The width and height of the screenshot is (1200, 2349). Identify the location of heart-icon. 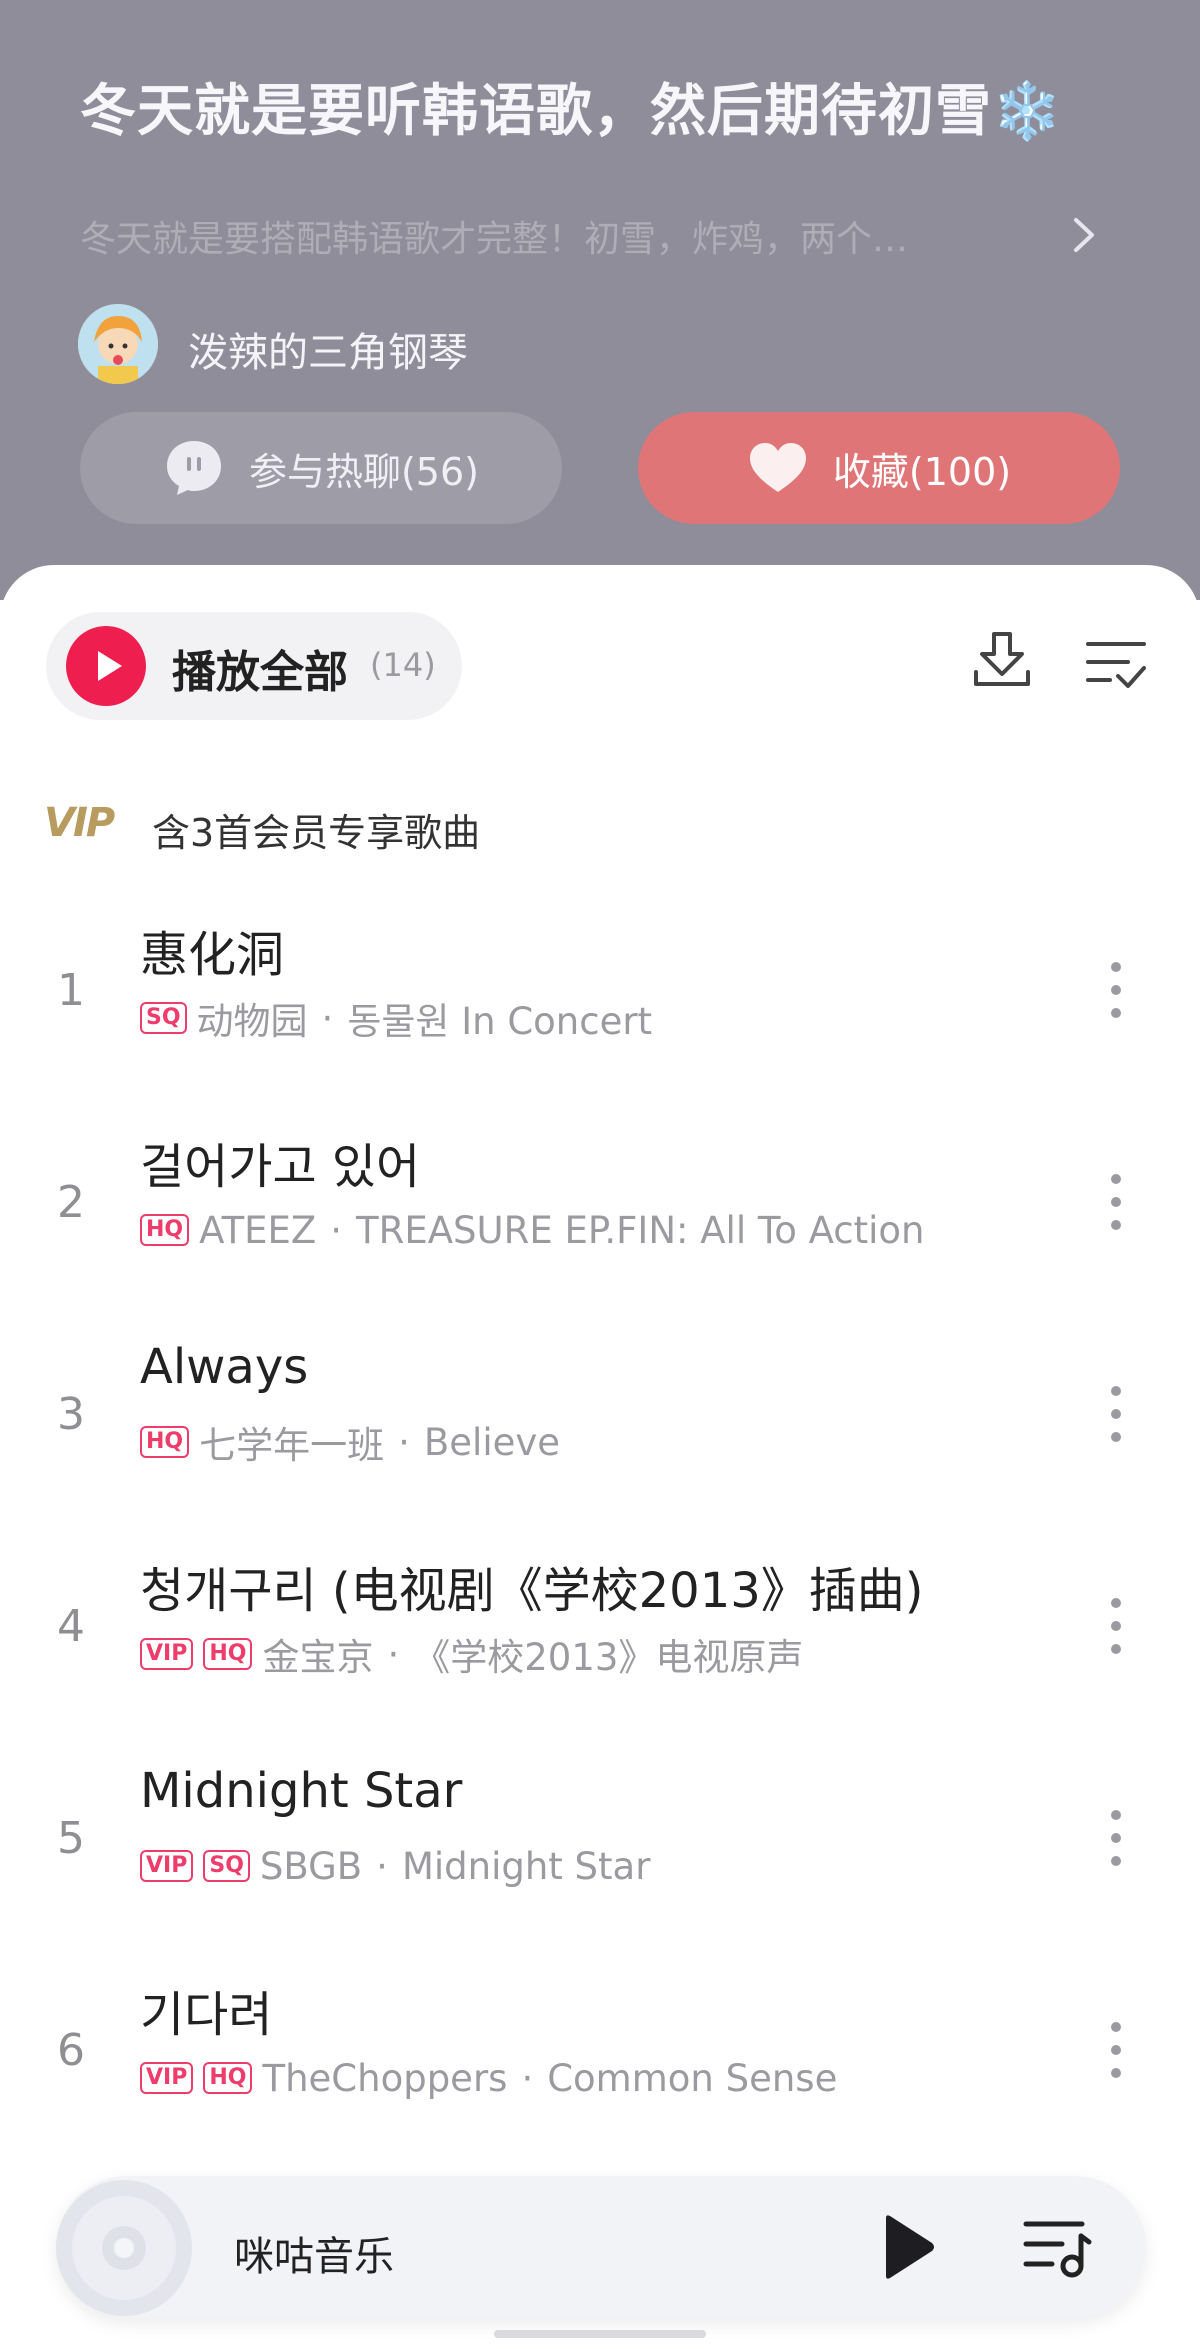
(777, 467).